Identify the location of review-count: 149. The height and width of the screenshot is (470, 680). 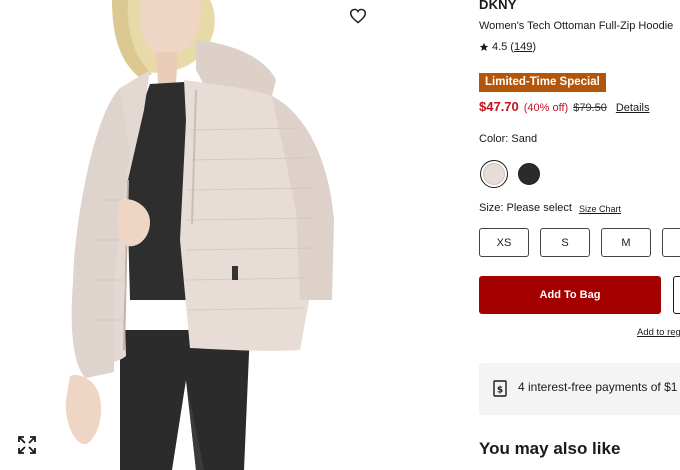
(523, 47).